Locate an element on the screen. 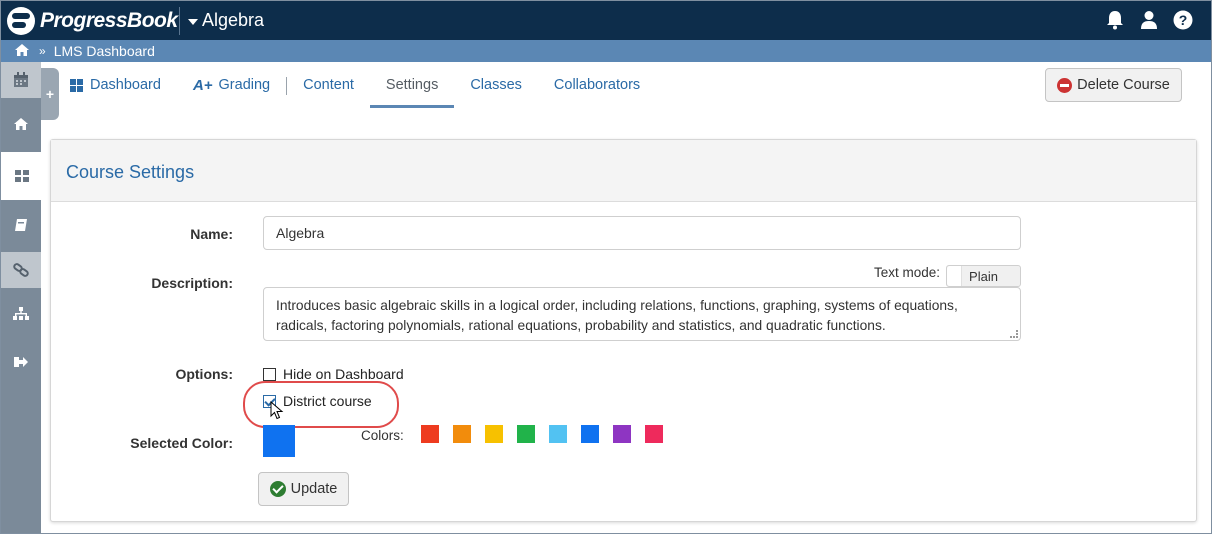  brand-name: ProgressBook is located at coordinates (109, 20).